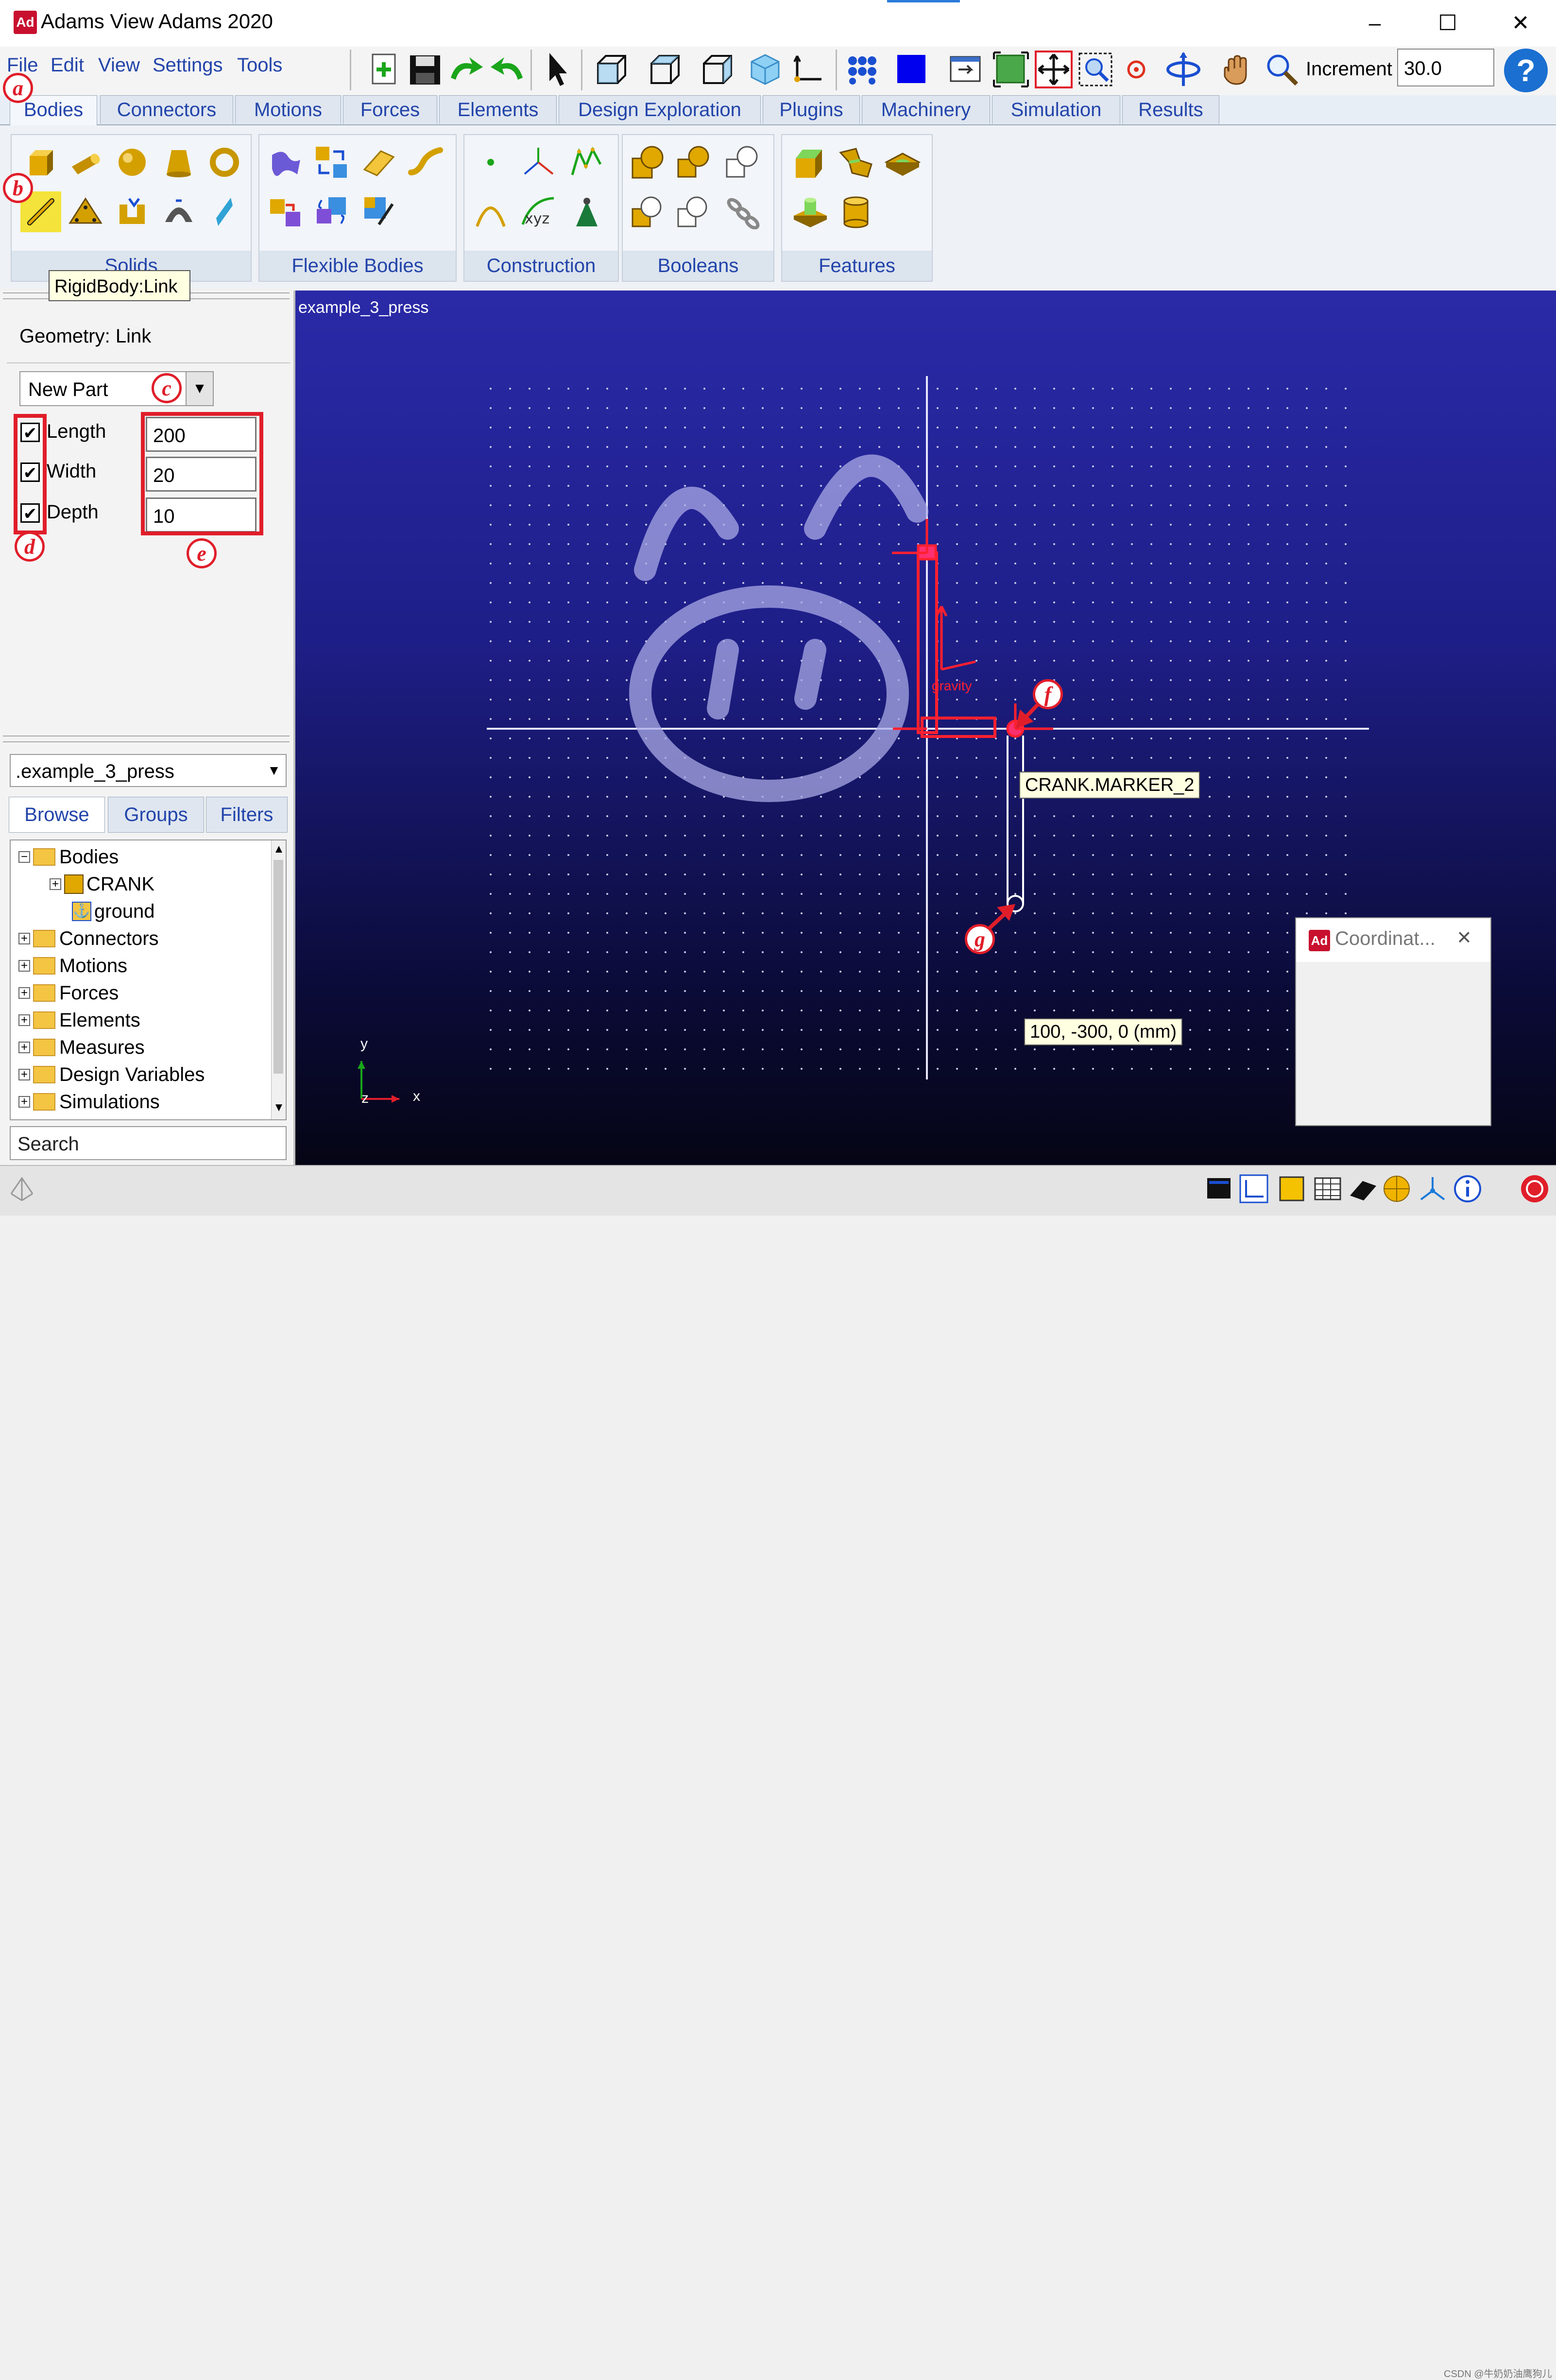 Image resolution: width=1556 pixels, height=2380 pixels. Describe the element at coordinates (1170, 109) in the screenshot. I see `tab-results: Results` at that location.